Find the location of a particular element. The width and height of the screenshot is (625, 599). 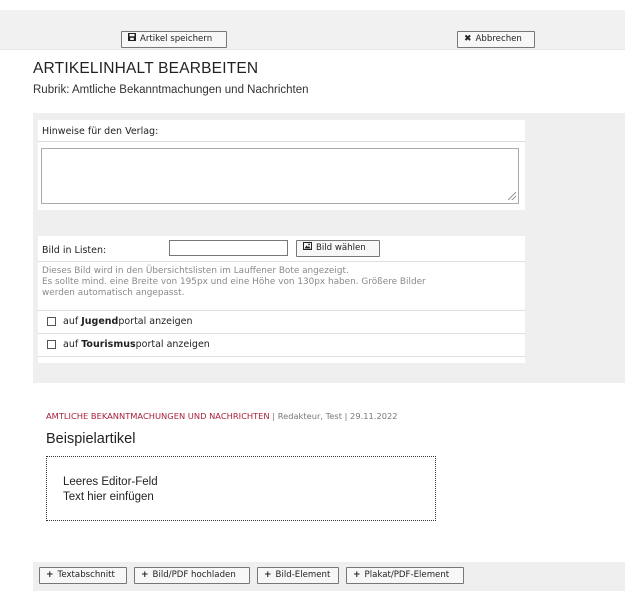

button-label: Plakat/PDF-Element is located at coordinates (407, 575).